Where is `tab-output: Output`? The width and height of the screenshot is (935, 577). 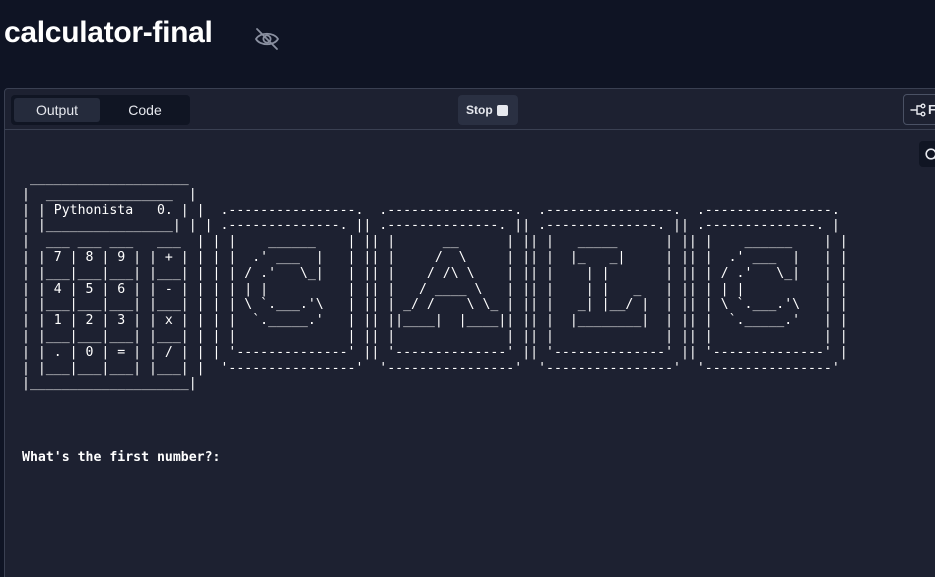 tab-output: Output is located at coordinates (57, 110).